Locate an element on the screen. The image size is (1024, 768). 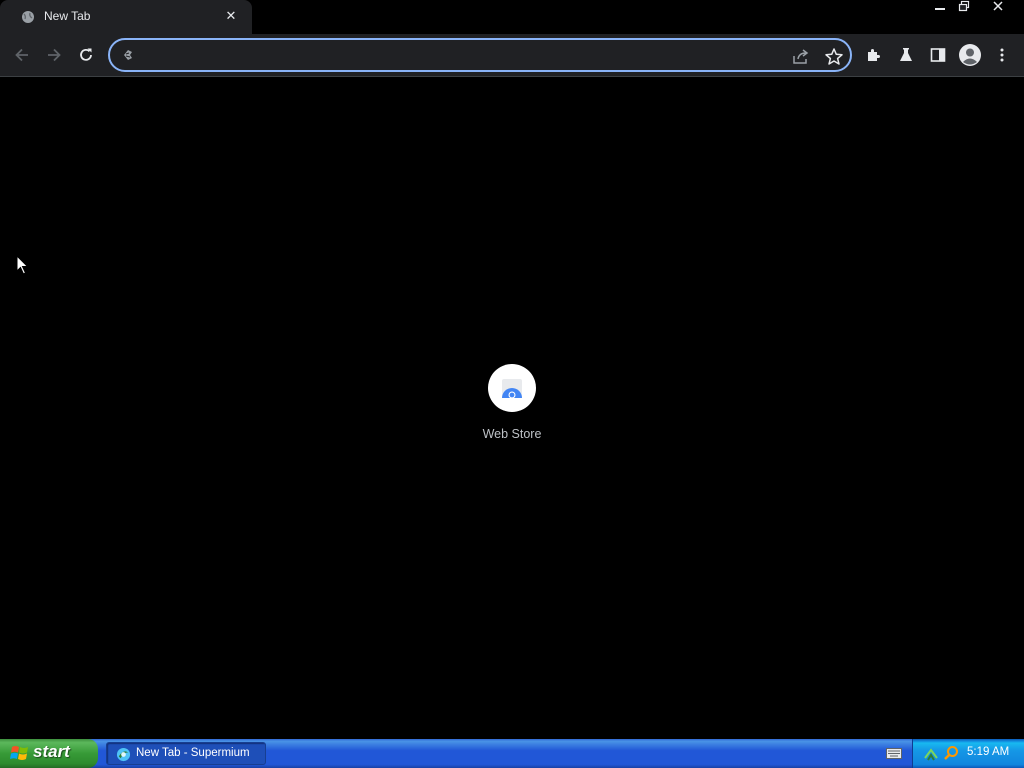
restore-icon is located at coordinates (964, 6).